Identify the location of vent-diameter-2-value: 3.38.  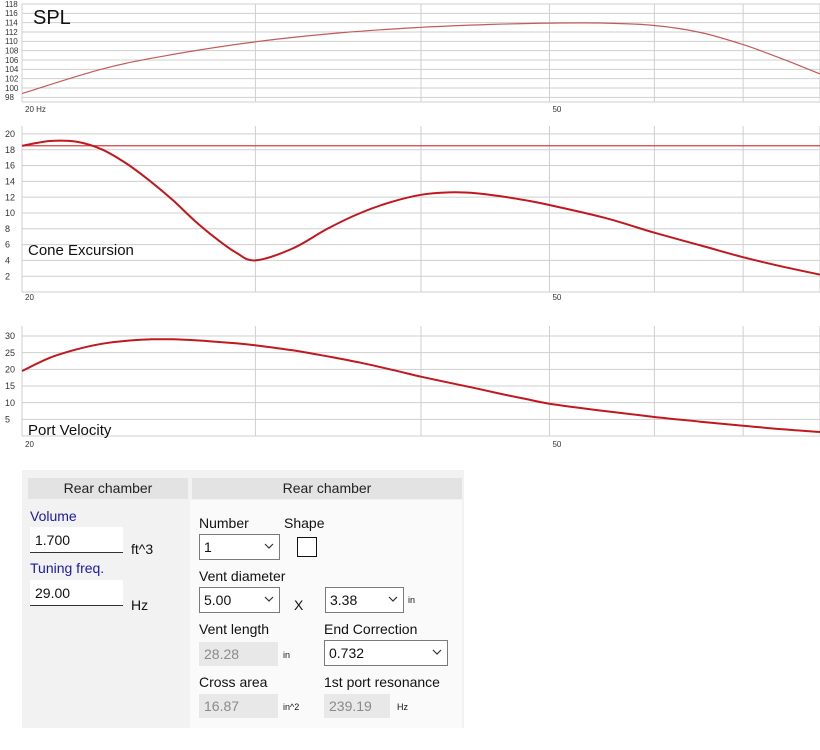
(344, 600).